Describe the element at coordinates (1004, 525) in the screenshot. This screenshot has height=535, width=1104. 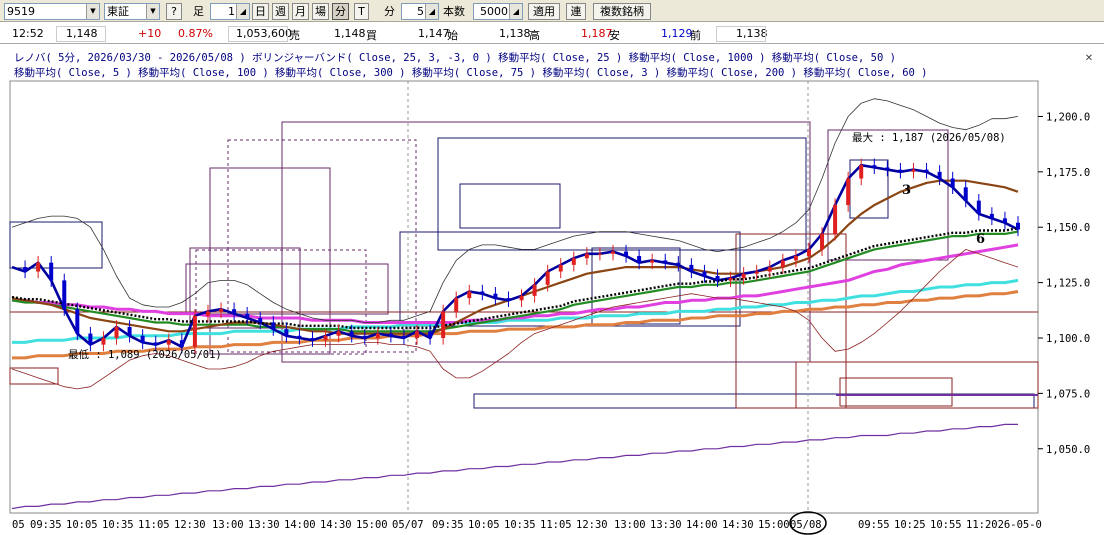
I see `x-tick-label: 11:2026-05-0` at that location.